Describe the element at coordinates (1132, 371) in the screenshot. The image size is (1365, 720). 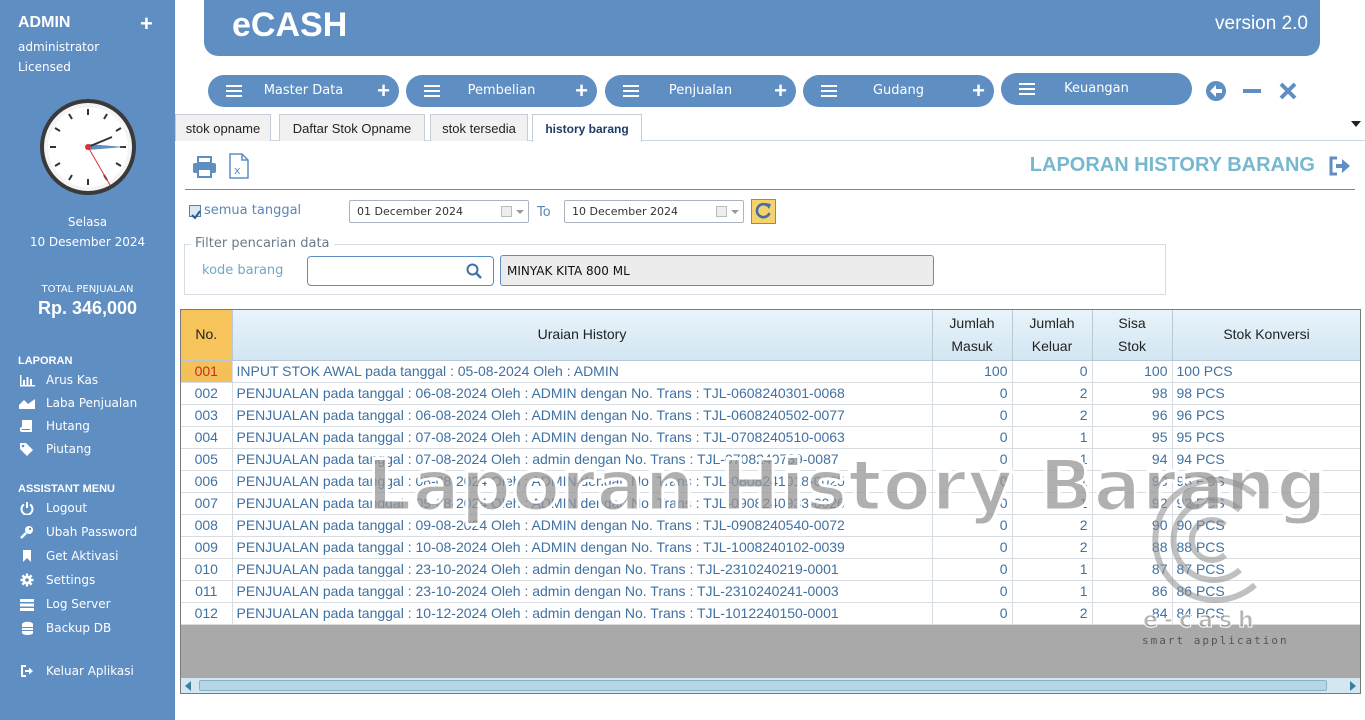
I see `cell-sisa-stok: 100` at that location.